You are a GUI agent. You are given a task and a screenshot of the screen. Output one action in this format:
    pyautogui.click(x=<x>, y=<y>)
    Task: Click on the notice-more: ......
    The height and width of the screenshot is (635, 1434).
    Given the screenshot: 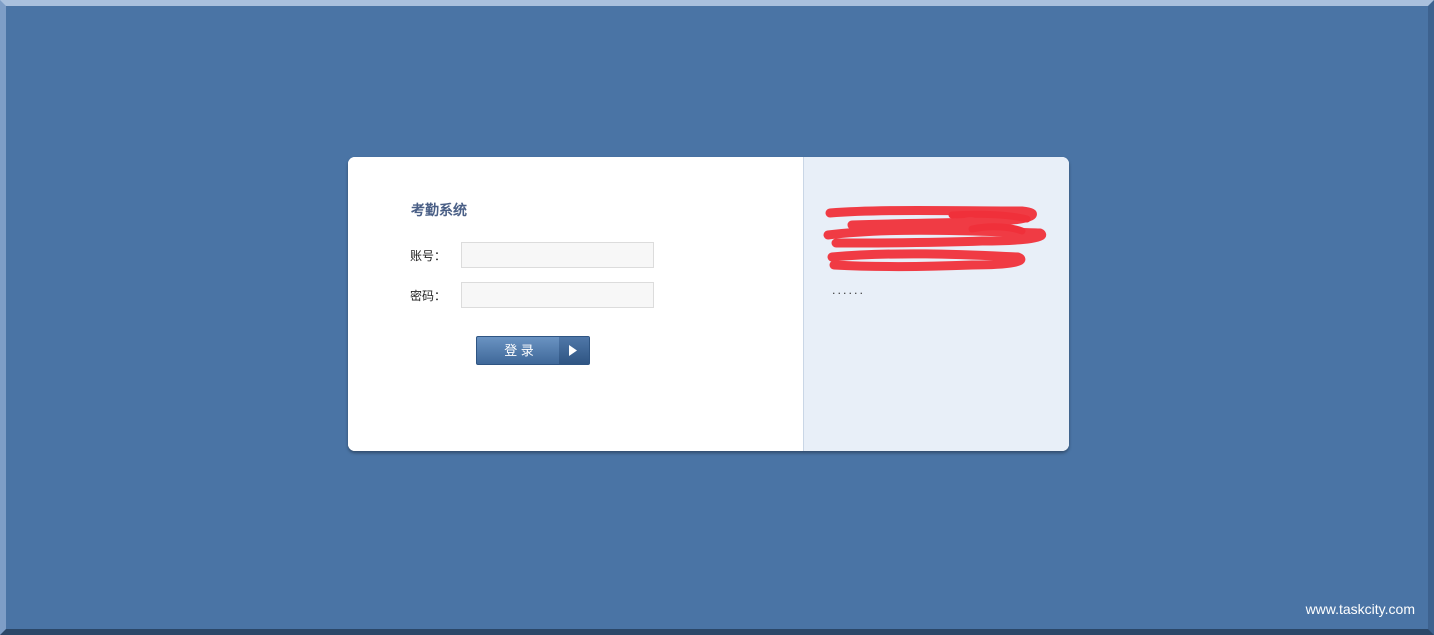 What is the action you would take?
    pyautogui.click(x=848, y=290)
    